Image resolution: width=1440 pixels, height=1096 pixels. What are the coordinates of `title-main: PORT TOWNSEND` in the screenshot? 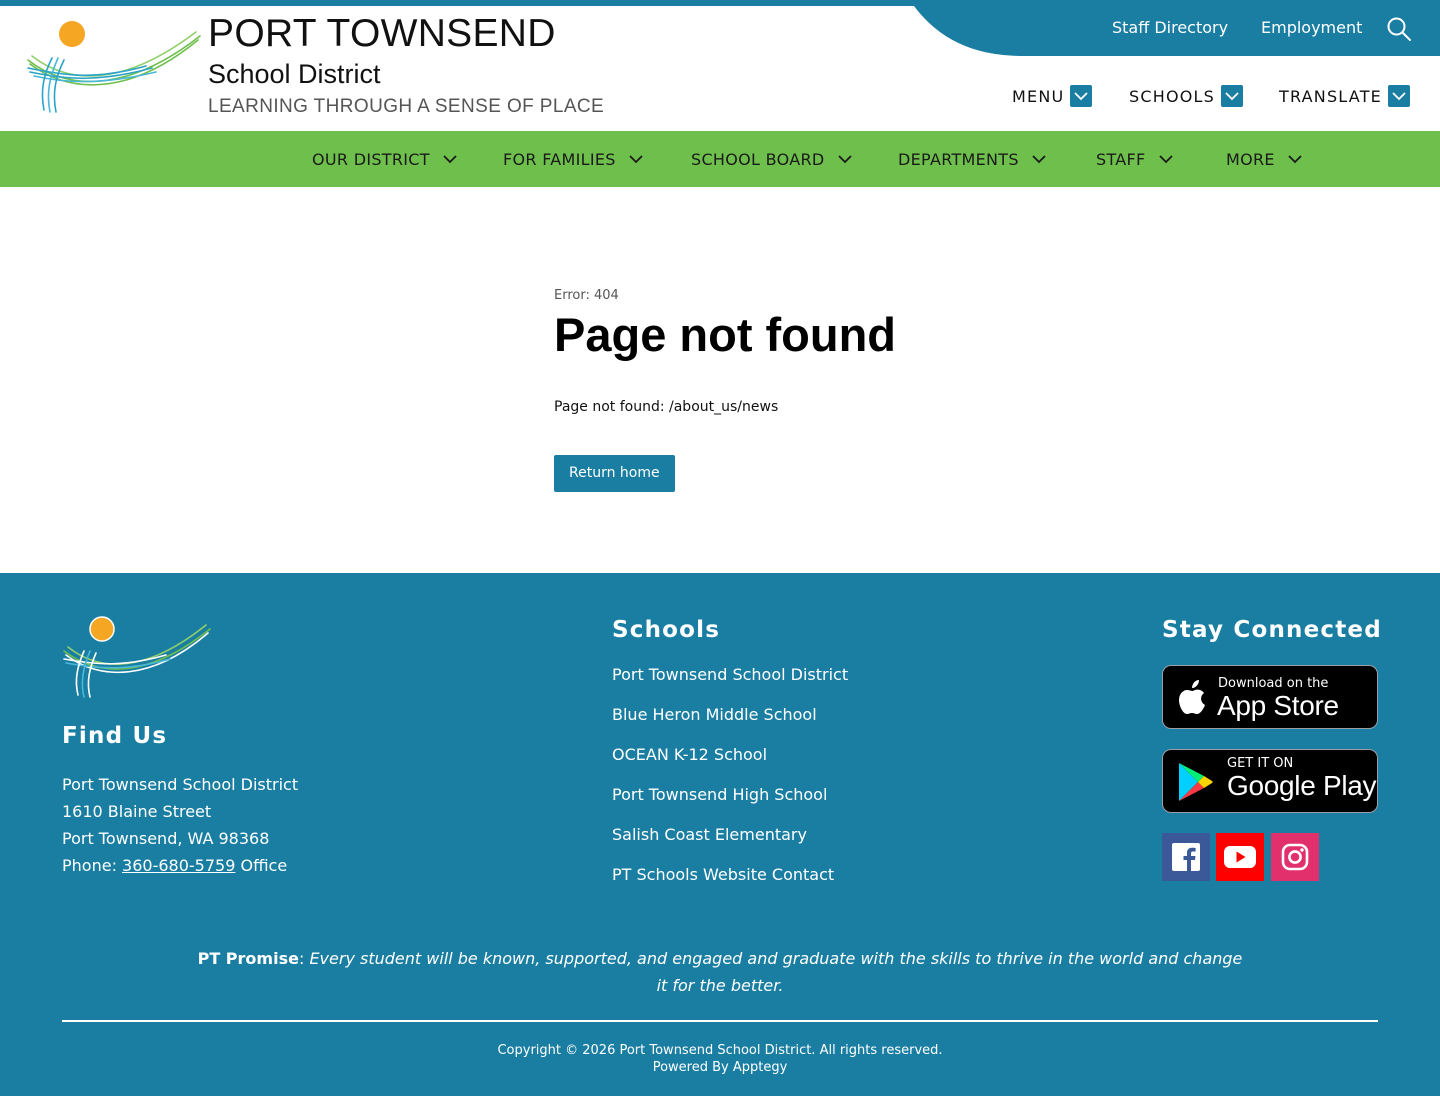 It's located at (382, 33).